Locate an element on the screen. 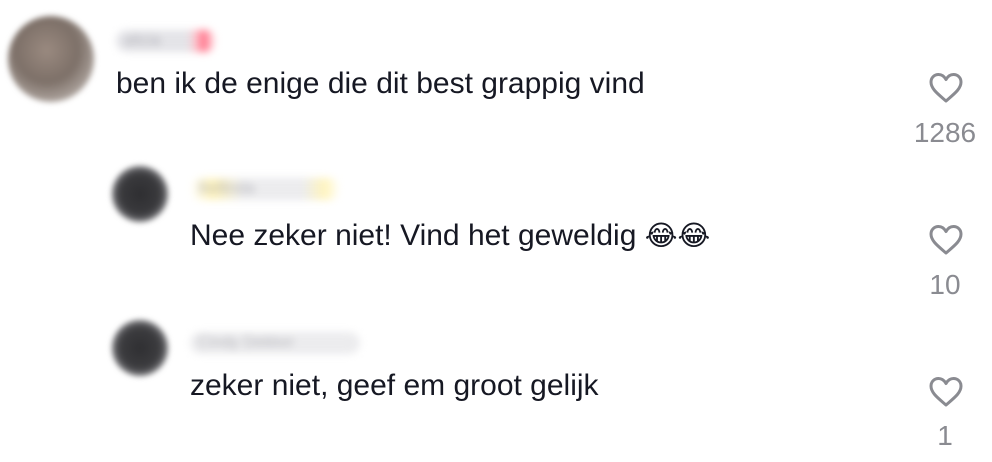 This screenshot has width=992, height=462. username: alicia is located at coordinates (166, 41).